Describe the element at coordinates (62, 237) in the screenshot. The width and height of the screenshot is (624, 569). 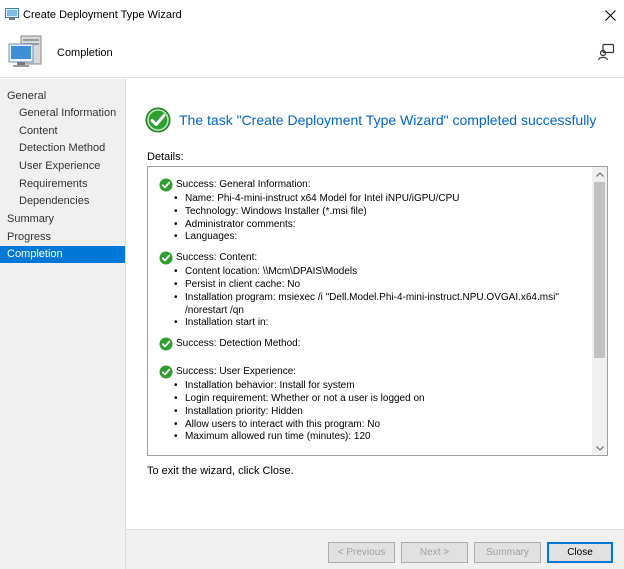
I see `nav-item-progress: Progress` at that location.